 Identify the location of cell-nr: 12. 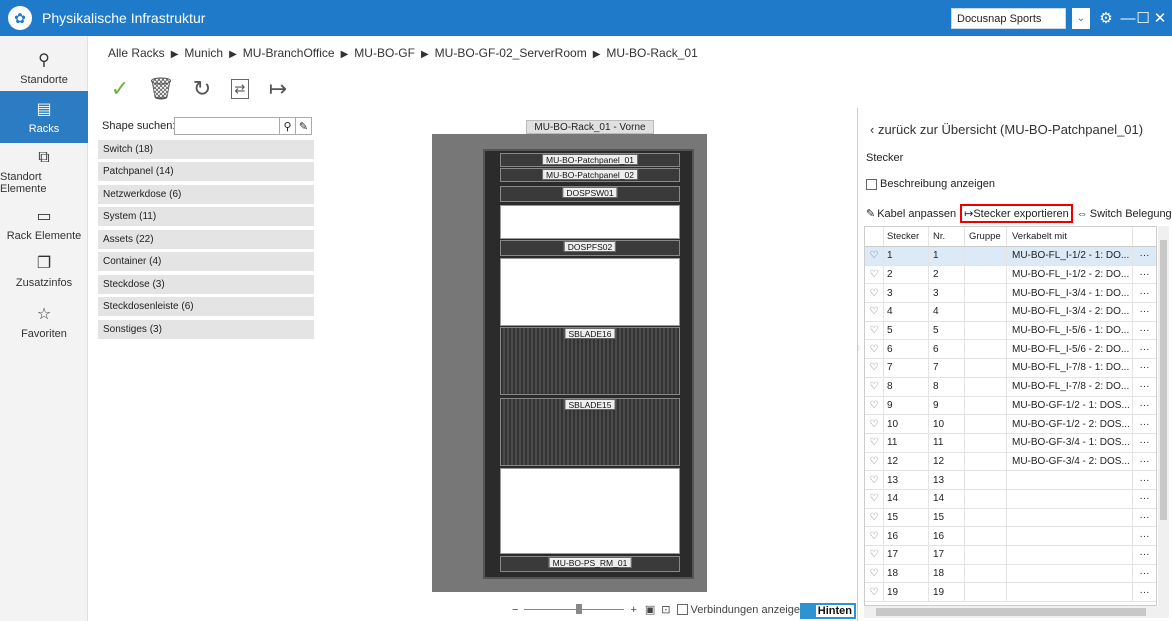
(946, 461).